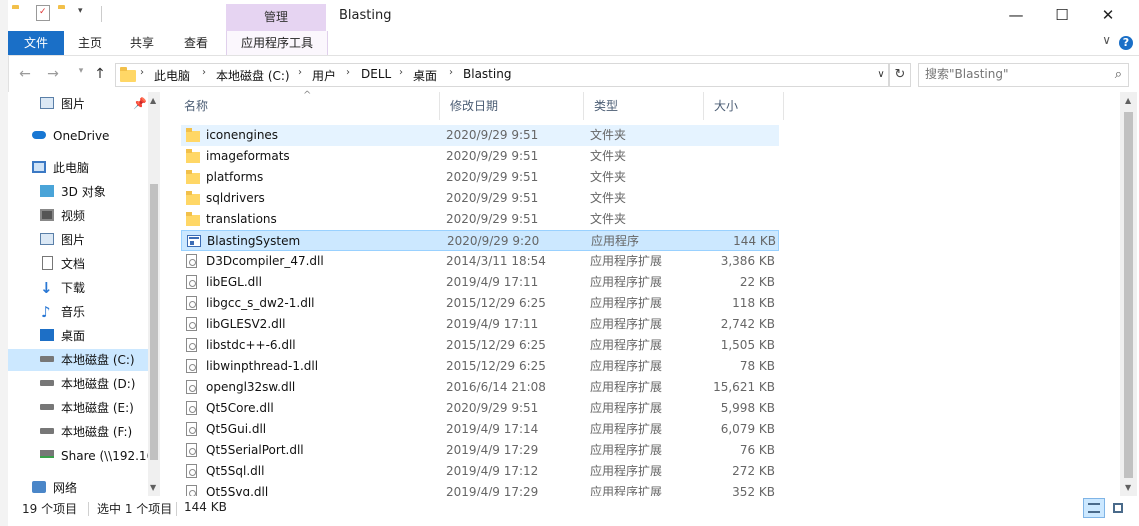  Describe the element at coordinates (492, 282) in the screenshot. I see `file-date-modified: 2019/4/9 17:11` at that location.